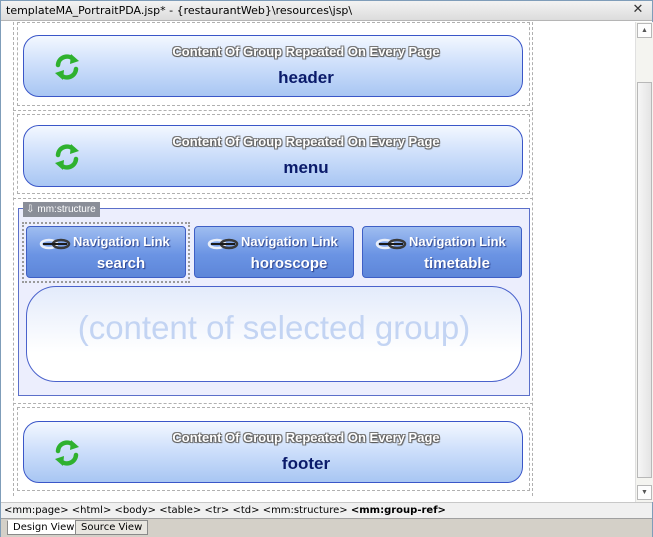 This screenshot has width=653, height=537. Describe the element at coordinates (644, 280) in the screenshot. I see `scroll-thumb` at that location.